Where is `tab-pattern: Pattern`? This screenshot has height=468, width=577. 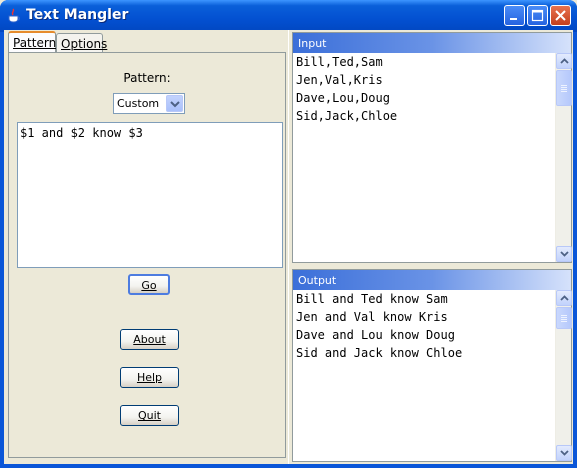 tab-pattern: Pattern is located at coordinates (32, 42).